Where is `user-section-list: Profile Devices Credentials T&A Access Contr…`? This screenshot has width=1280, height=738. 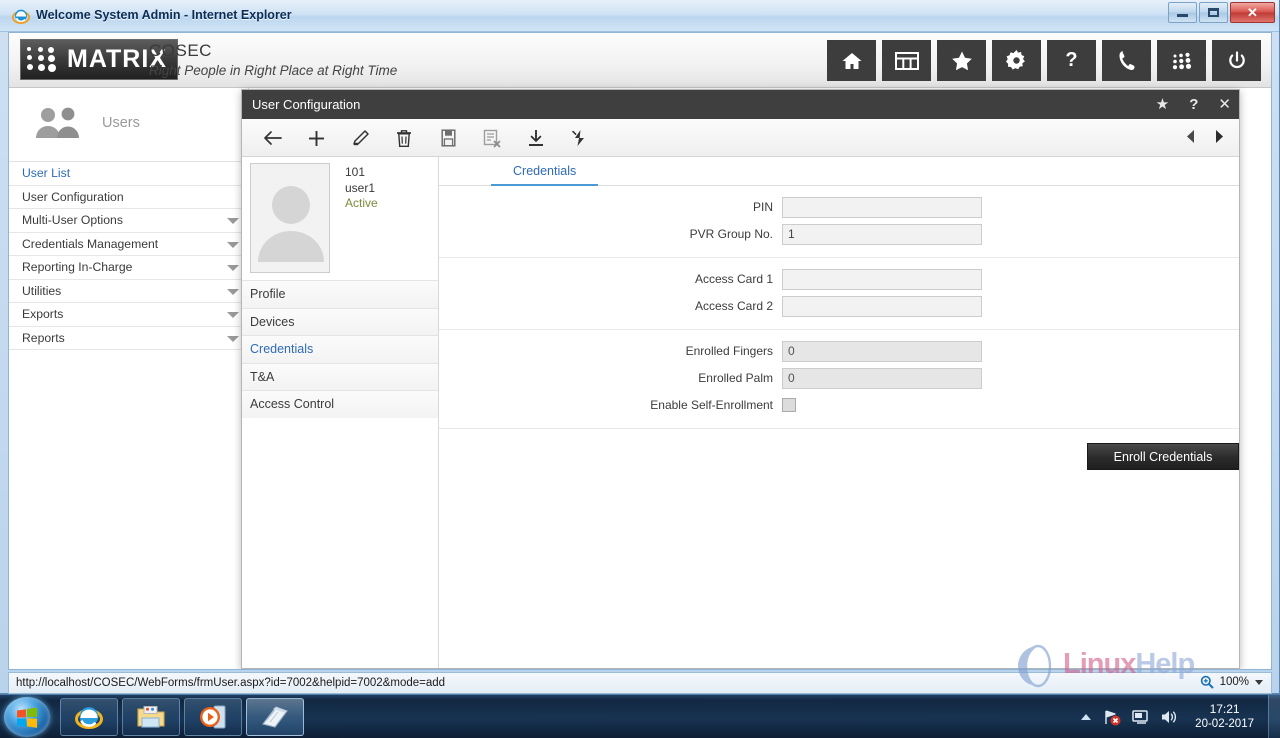 user-section-list: Profile Devices Credentials T&A Access Contr… is located at coordinates (340, 349).